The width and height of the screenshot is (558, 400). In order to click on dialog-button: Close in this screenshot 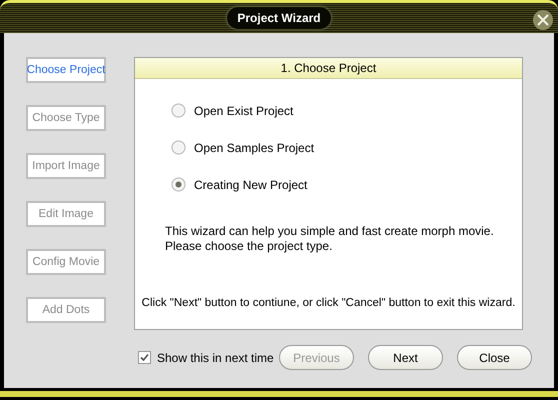, I will do `click(494, 357)`.